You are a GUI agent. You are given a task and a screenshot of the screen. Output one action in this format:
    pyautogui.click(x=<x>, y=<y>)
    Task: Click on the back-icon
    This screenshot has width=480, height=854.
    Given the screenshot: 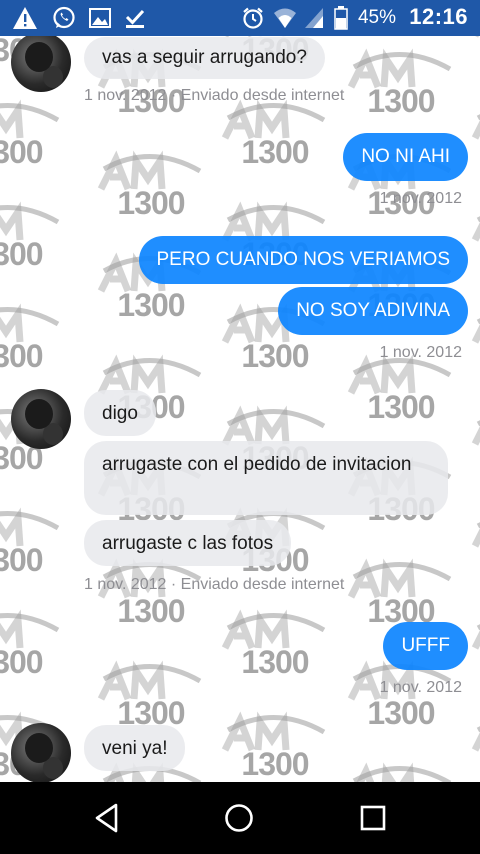 What is the action you would take?
    pyautogui.click(x=107, y=818)
    